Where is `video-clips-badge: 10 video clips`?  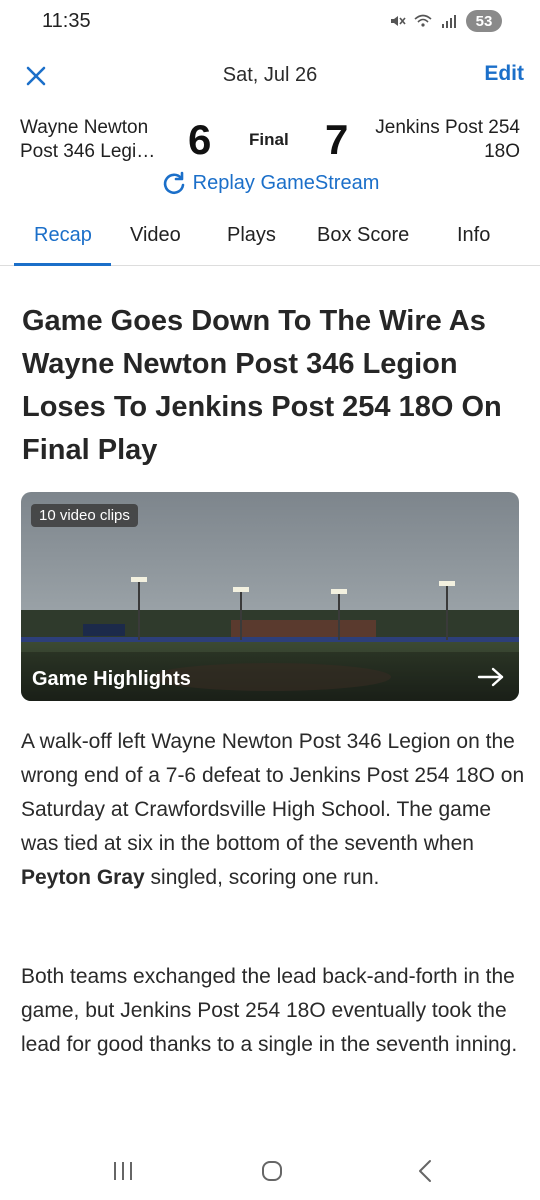 video-clips-badge: 10 video clips is located at coordinates (84, 515).